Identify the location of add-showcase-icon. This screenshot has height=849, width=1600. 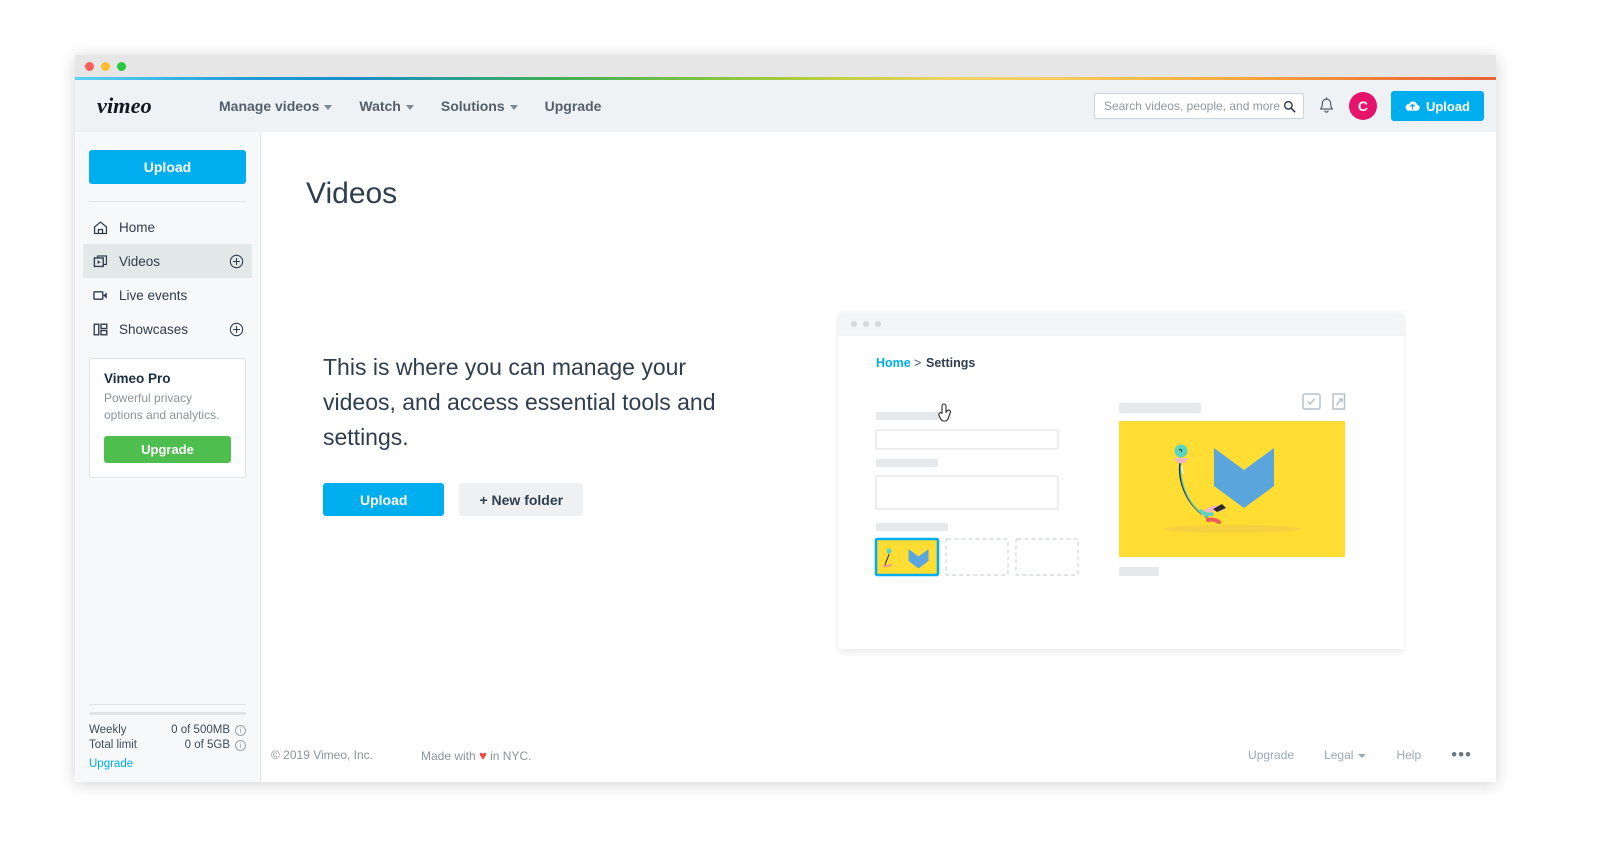
(236, 329).